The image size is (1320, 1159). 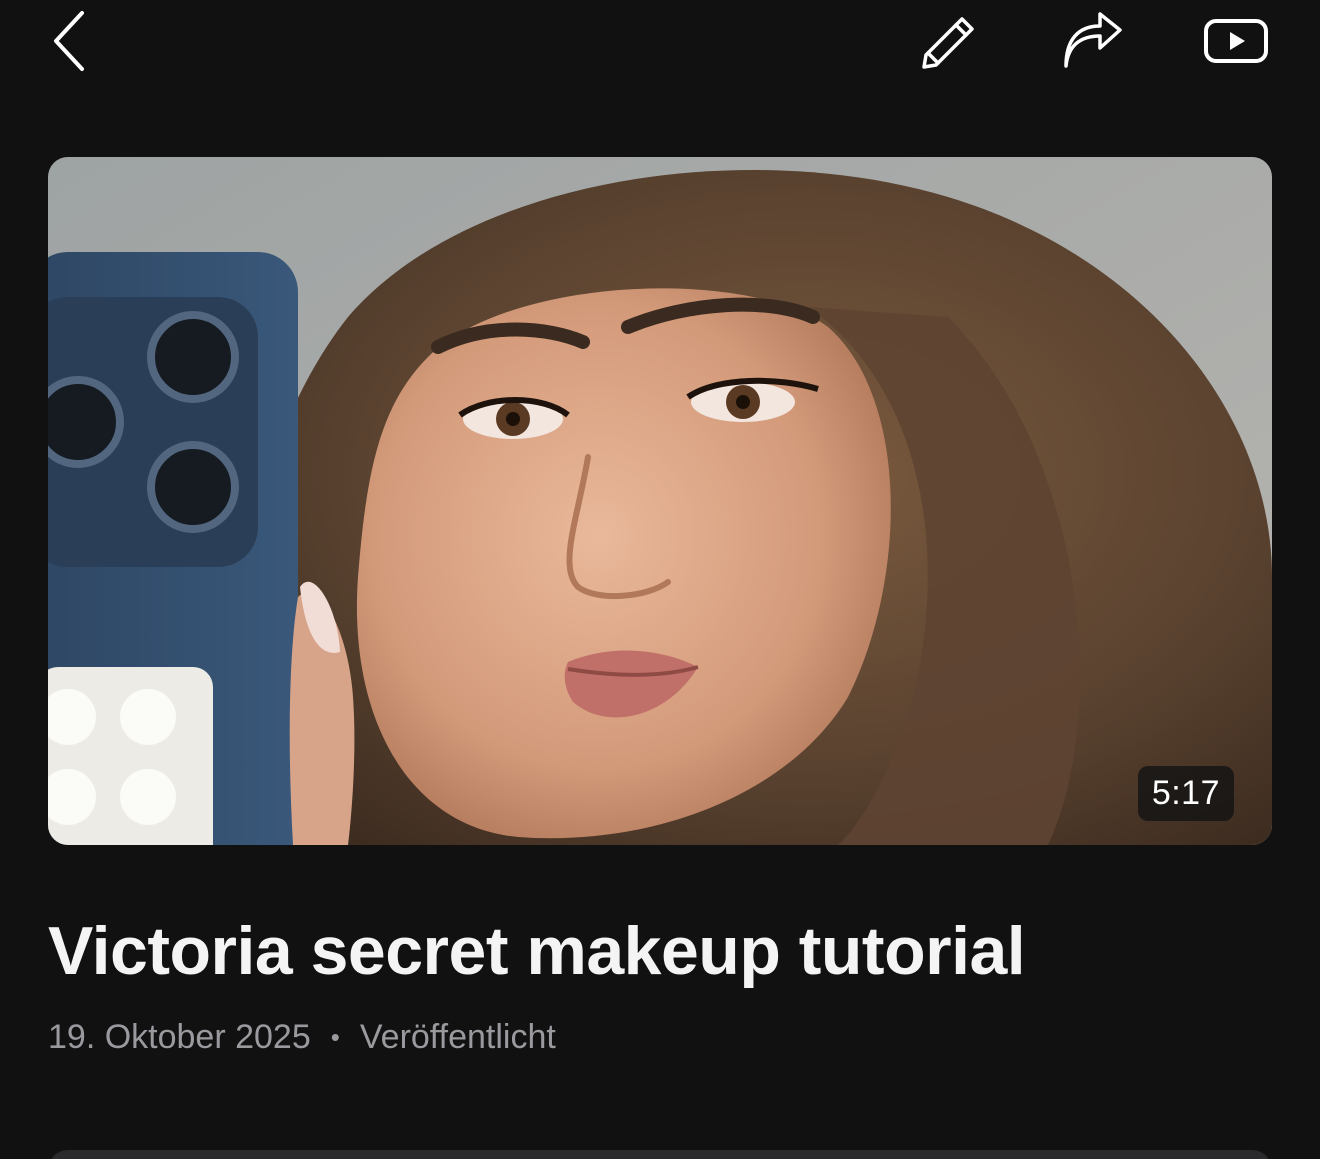 I want to click on publish-status: Veröffentlicht, so click(x=457, y=1037).